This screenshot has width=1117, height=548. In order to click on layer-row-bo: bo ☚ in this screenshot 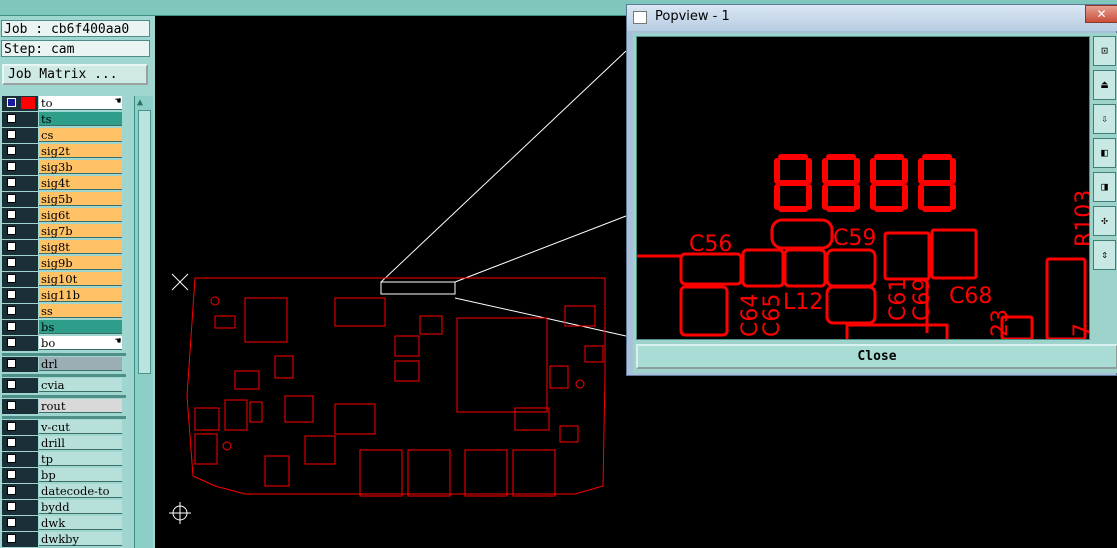, I will do `click(63, 343)`.